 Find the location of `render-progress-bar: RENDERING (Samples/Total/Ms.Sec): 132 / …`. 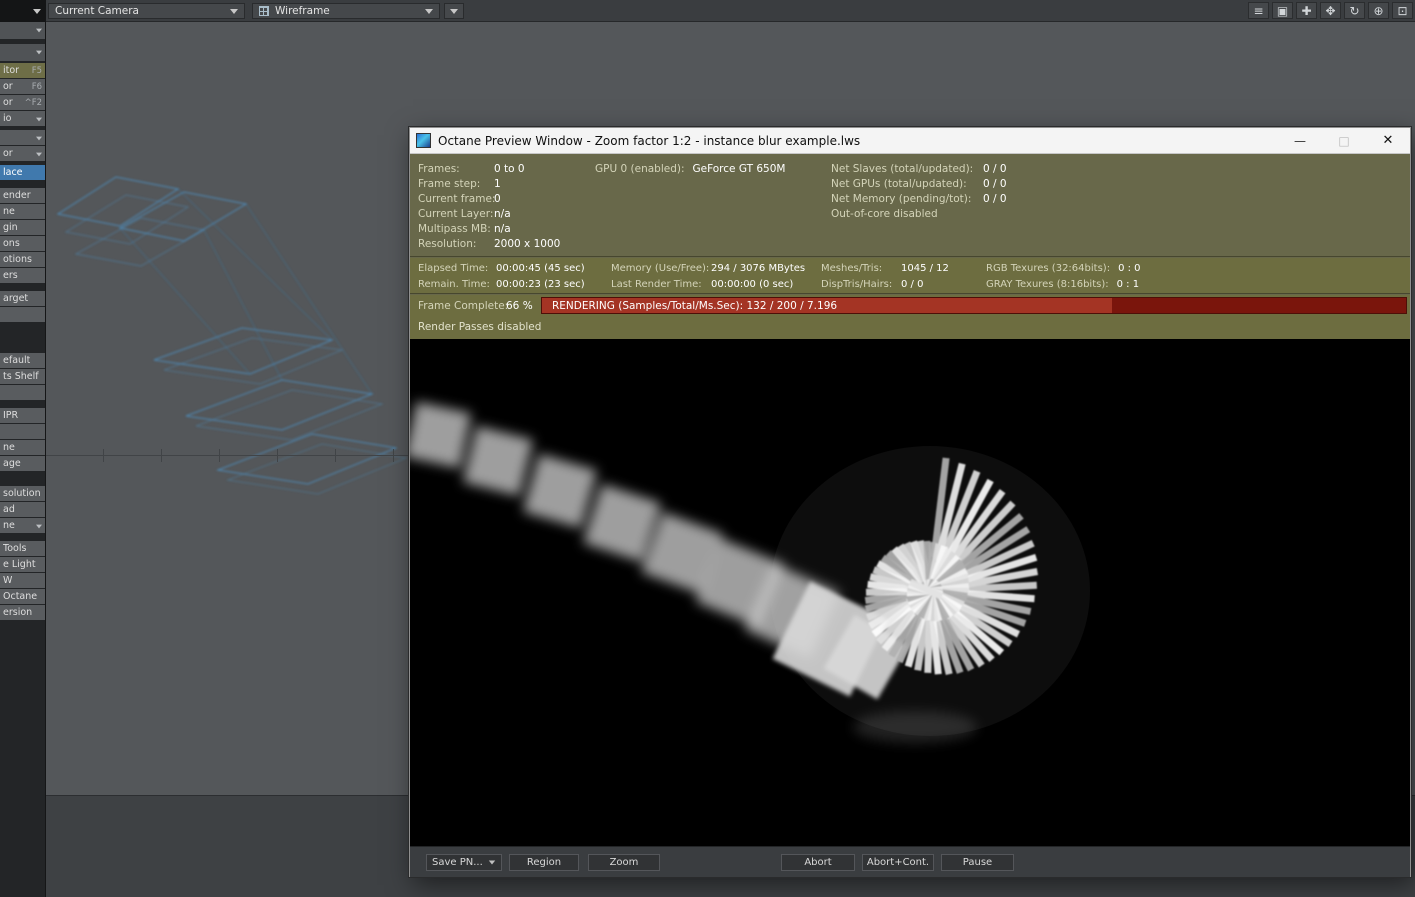

render-progress-bar: RENDERING (Samples/Total/Ms.Sec): 132 / … is located at coordinates (974, 305).